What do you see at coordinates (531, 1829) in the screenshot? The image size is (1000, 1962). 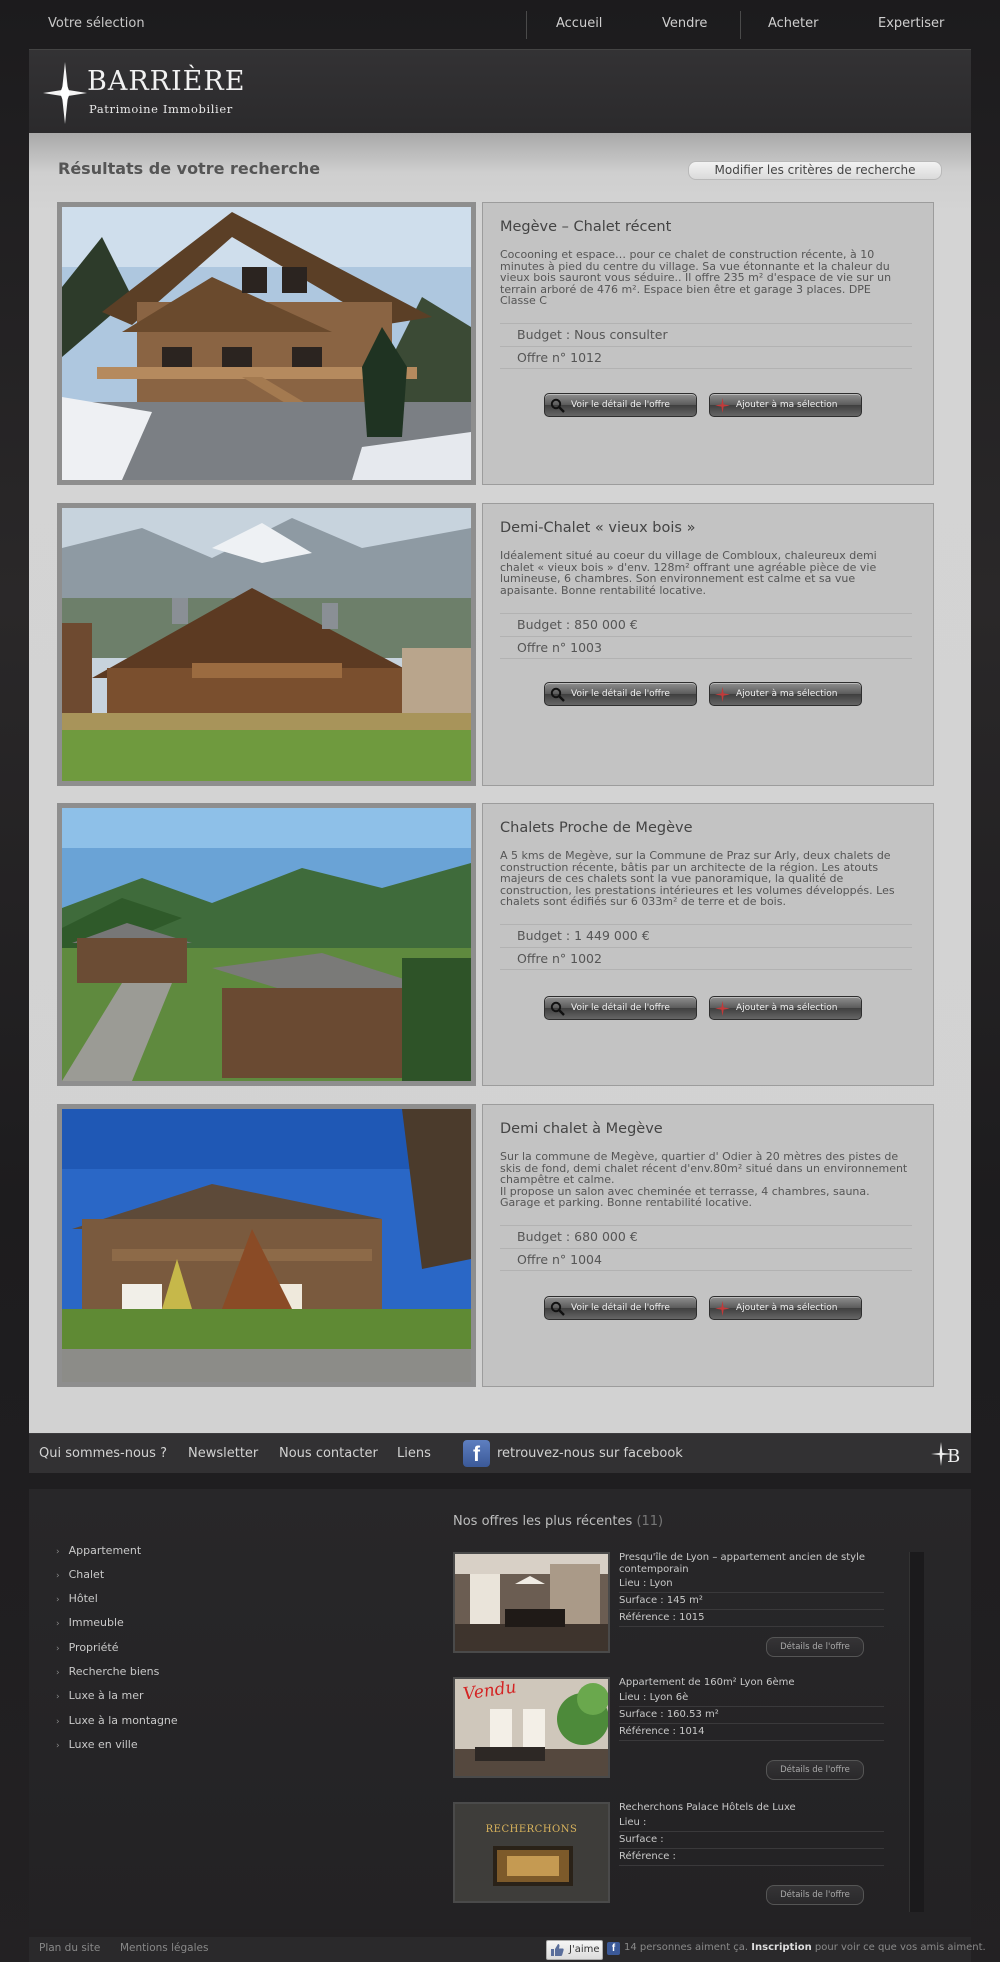 I see `recherchons-sign: RECHERCHONS` at bounding box center [531, 1829].